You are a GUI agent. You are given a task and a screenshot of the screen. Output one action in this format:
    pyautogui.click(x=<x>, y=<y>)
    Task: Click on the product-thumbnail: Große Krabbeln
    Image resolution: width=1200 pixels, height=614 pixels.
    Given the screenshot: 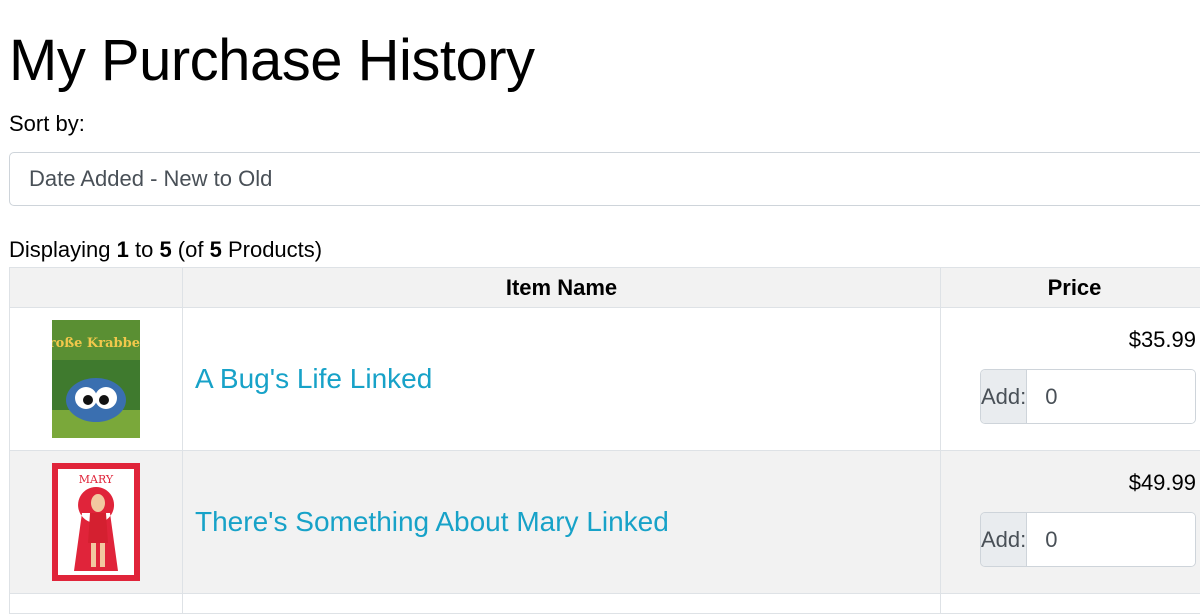 What is the action you would take?
    pyautogui.click(x=96, y=379)
    